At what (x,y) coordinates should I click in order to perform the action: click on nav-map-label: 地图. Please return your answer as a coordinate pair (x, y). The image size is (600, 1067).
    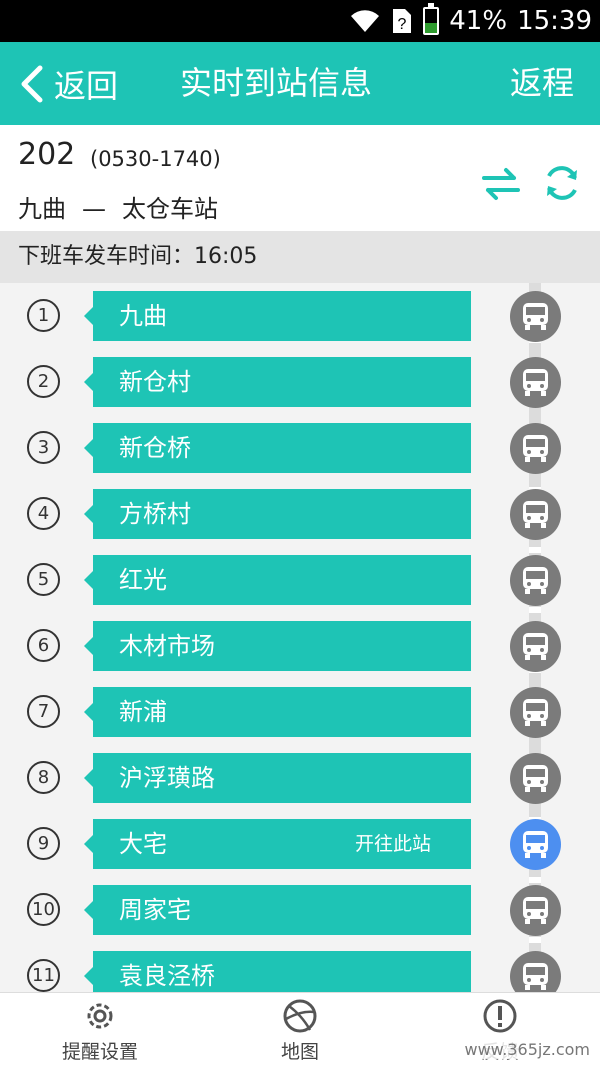
    Looking at the image, I should click on (299, 1052).